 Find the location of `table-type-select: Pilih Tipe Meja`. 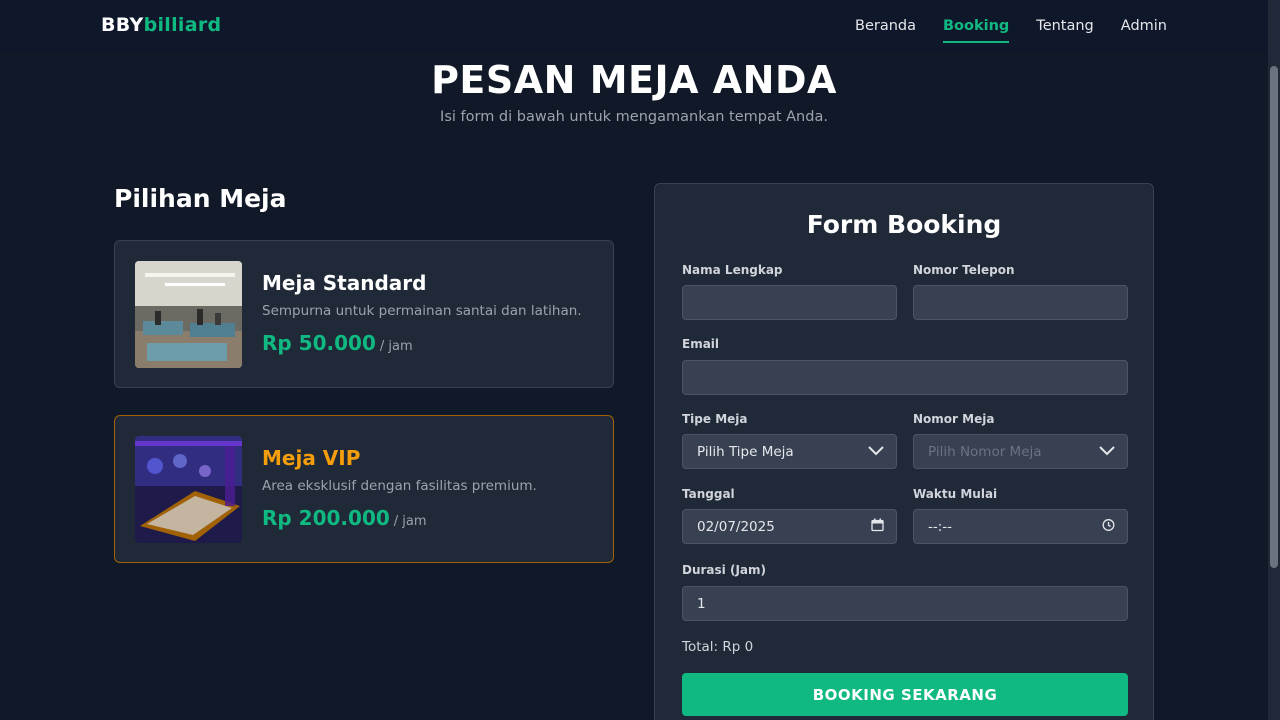

table-type-select: Pilih Tipe Meja is located at coordinates (789, 451).